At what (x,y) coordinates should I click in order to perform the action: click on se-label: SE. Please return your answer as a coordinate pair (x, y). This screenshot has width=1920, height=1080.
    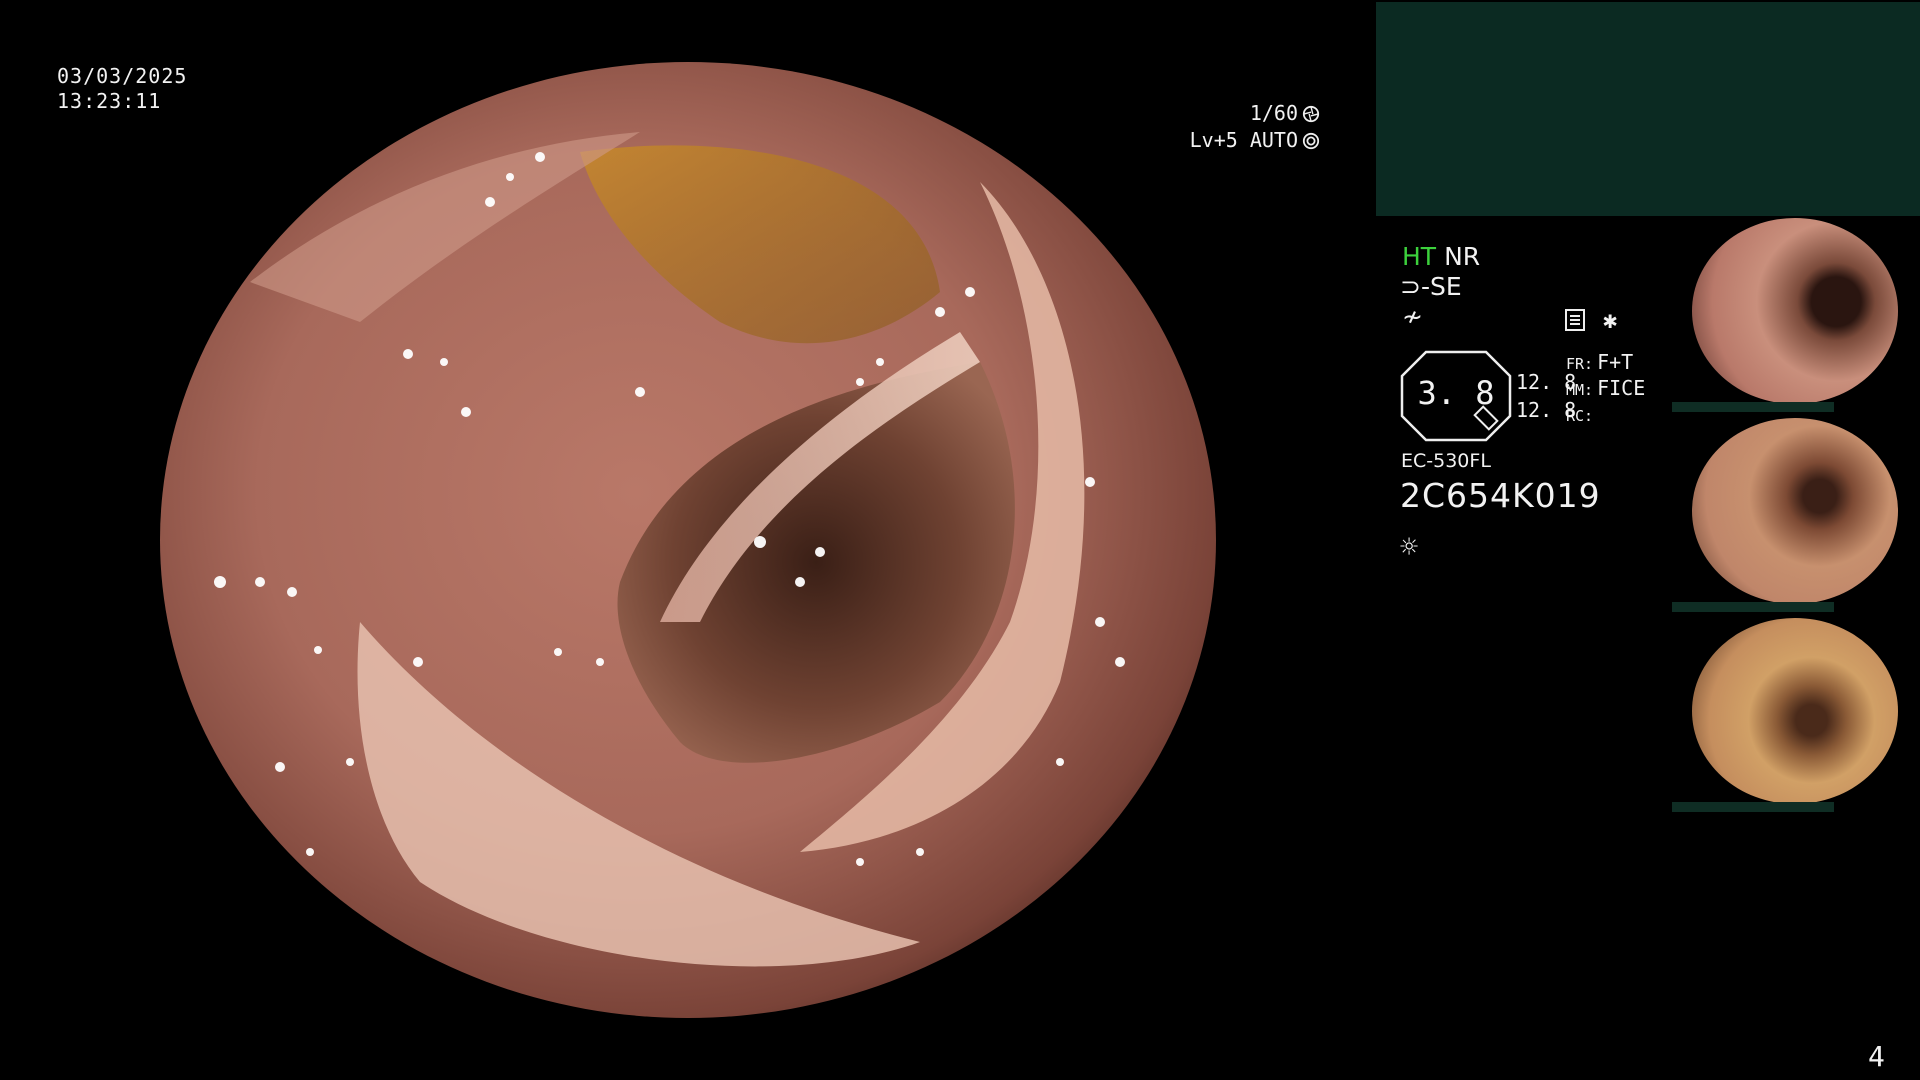
    Looking at the image, I should click on (1445, 286).